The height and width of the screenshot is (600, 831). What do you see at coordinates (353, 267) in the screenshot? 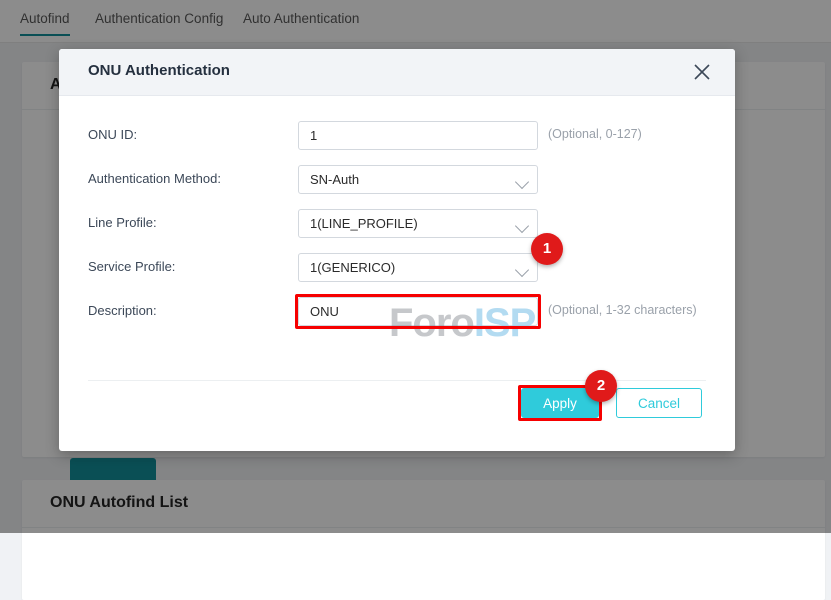
I see `service-profile-value: 1(GENERICO)` at bounding box center [353, 267].